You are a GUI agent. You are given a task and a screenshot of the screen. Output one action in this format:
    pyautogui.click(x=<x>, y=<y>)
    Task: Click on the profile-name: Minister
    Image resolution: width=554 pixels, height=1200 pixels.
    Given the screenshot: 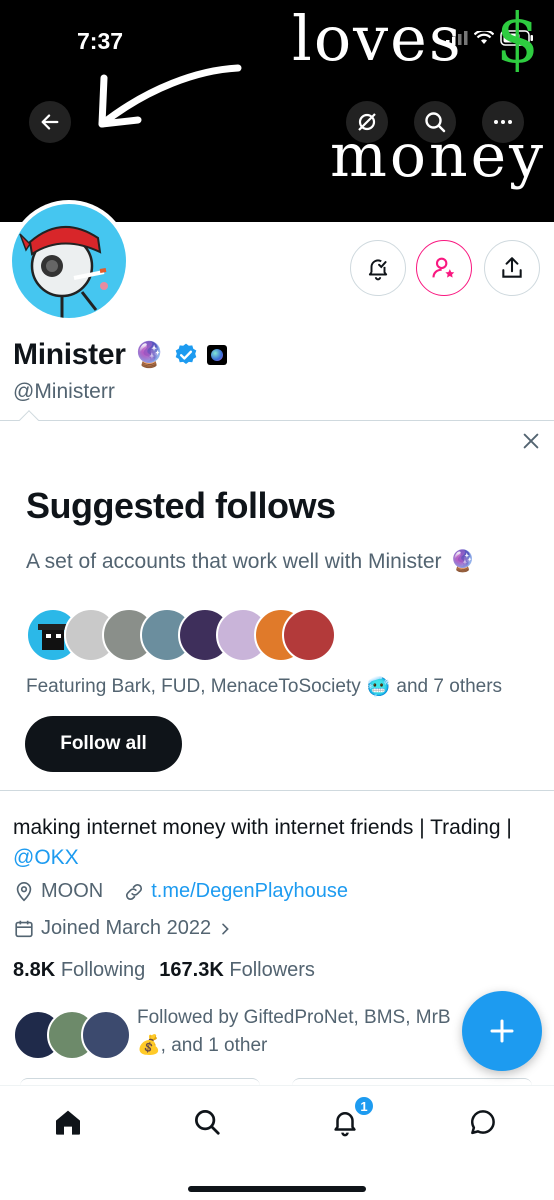 What is the action you would take?
    pyautogui.click(x=69, y=354)
    